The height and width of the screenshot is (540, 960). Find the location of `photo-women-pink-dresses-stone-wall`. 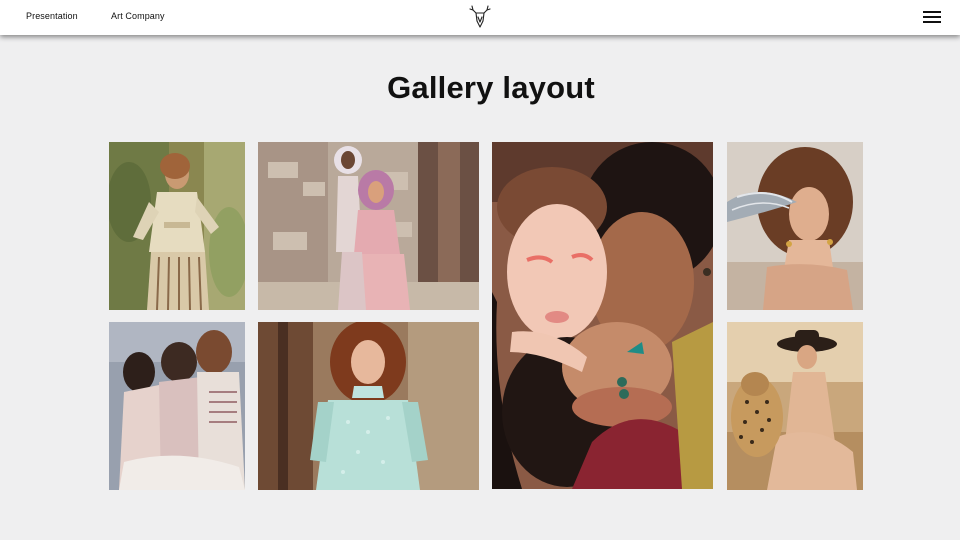

photo-women-pink-dresses-stone-wall is located at coordinates (368, 226).